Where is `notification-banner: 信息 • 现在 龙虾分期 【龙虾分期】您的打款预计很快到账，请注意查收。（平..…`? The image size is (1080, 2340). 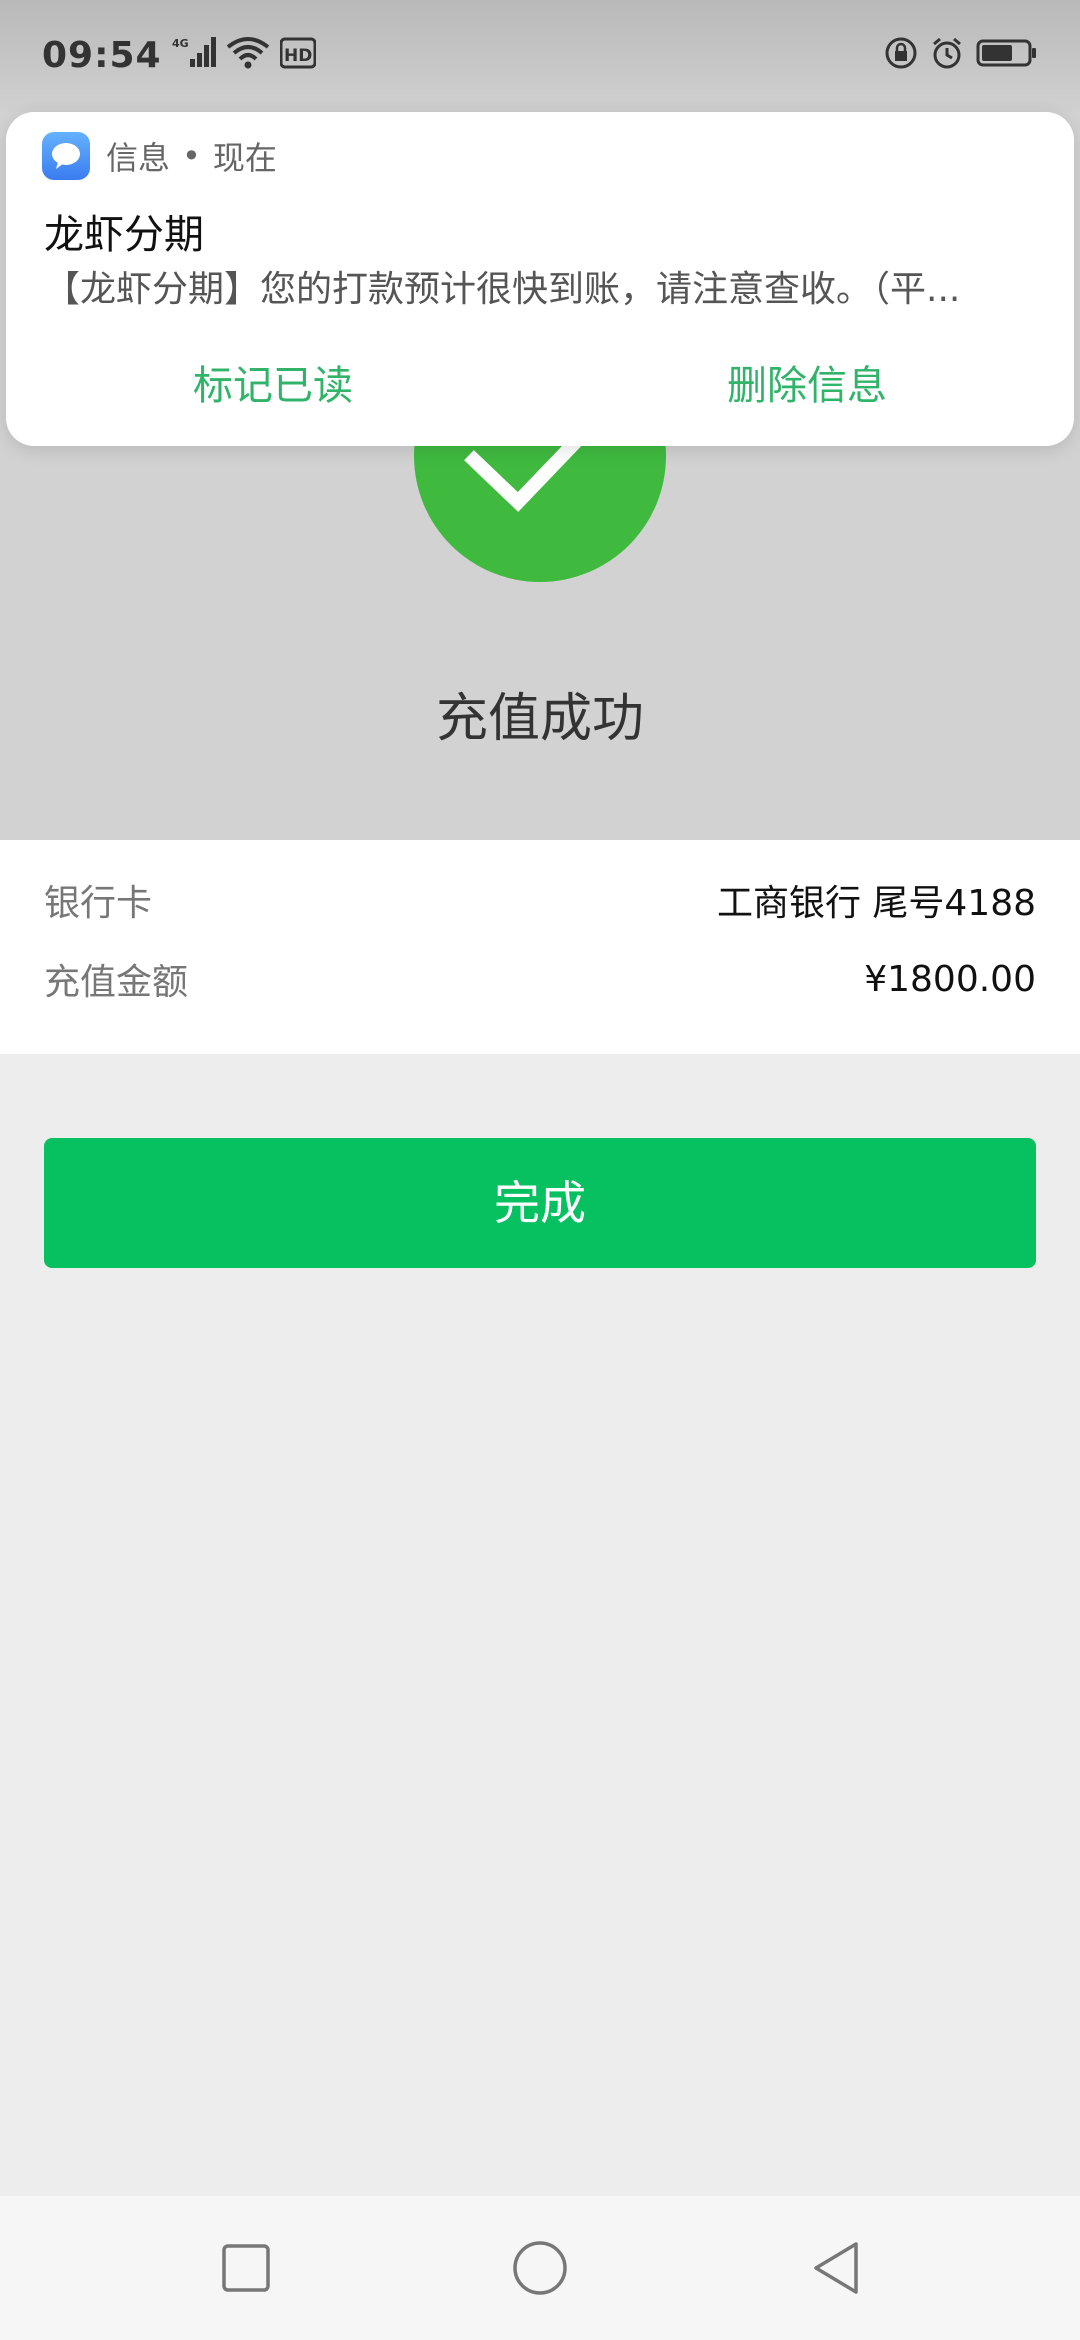 notification-banner: 信息 • 现在 龙虾分期 【龙虾分期】您的打款预计很快到账，请注意查收。（平..… is located at coordinates (540, 279).